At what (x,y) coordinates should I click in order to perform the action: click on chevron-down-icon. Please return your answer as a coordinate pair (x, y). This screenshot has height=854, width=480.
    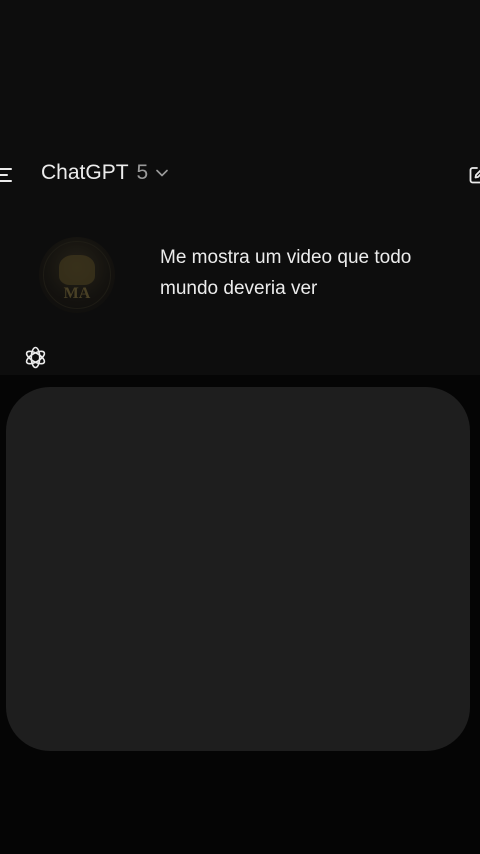
    Looking at the image, I should click on (162, 173).